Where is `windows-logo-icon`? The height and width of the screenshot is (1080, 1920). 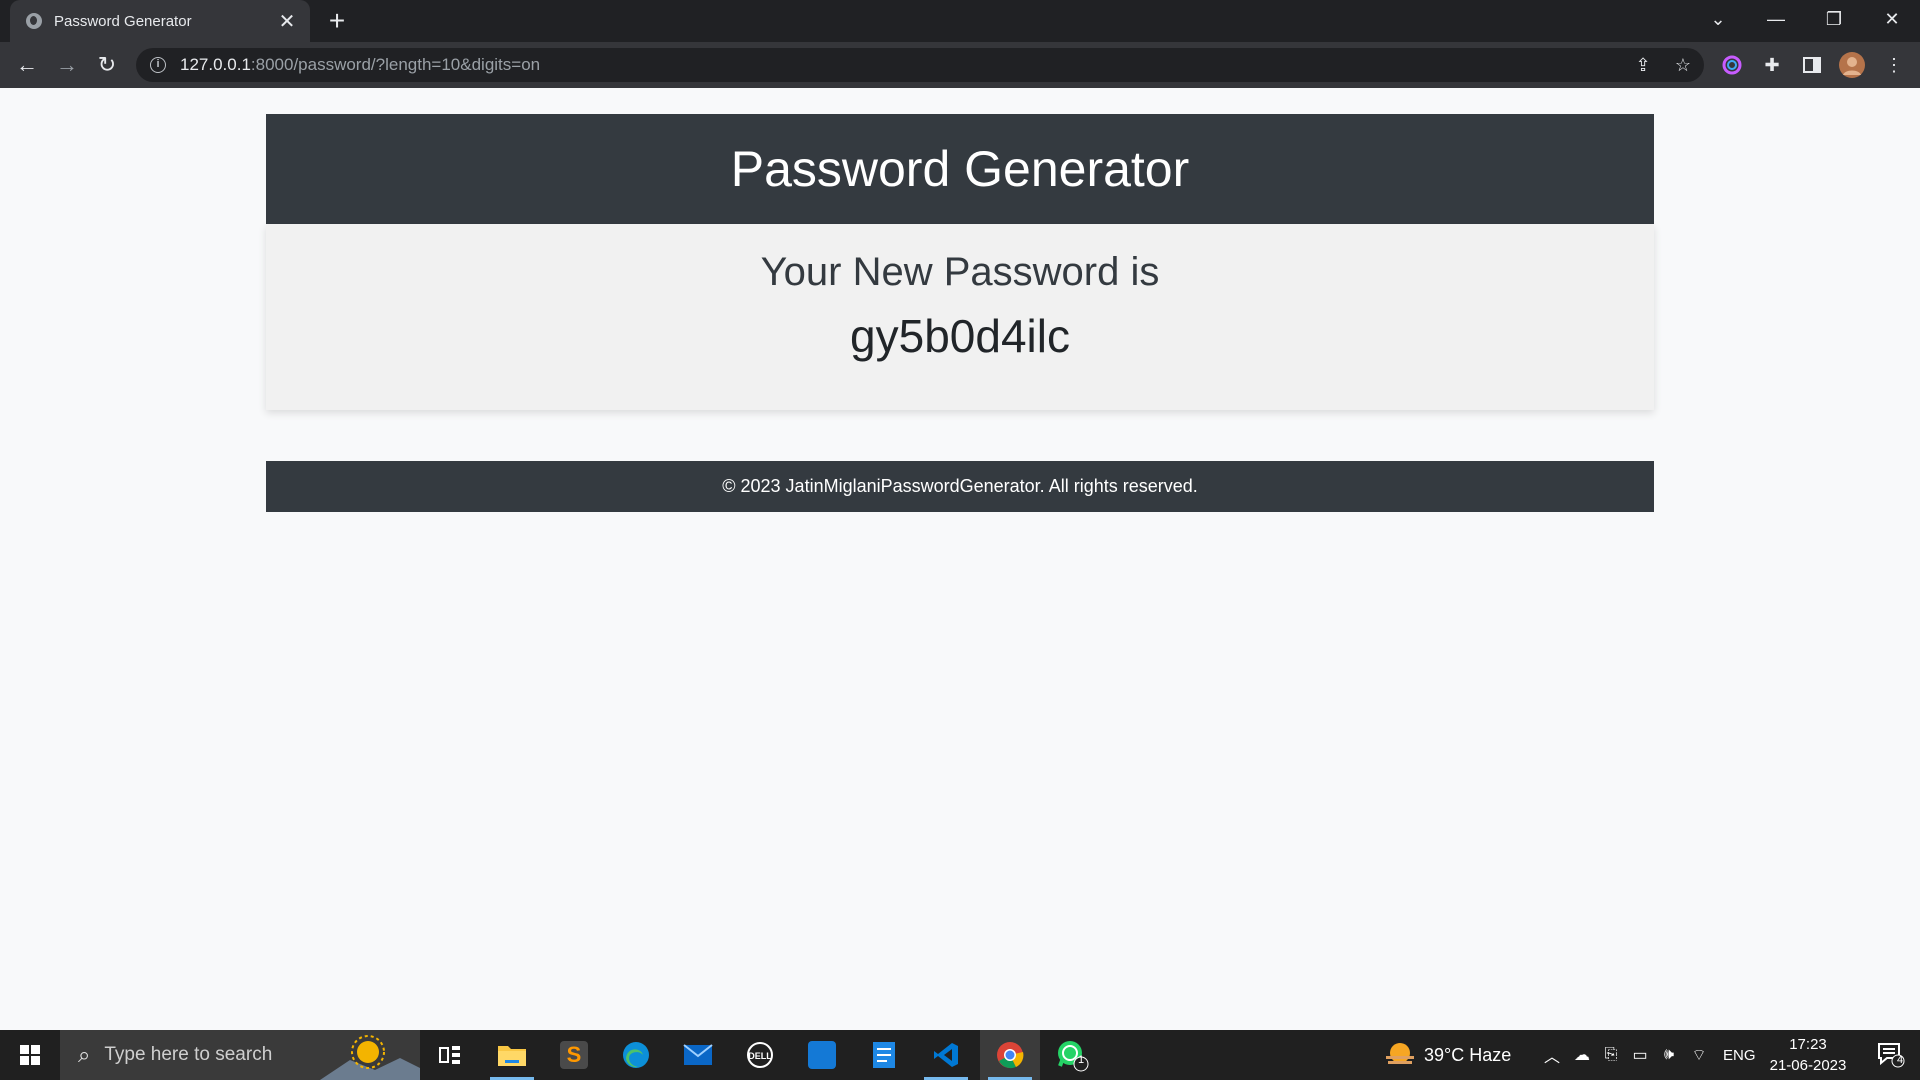
windows-logo-icon is located at coordinates (30, 1055).